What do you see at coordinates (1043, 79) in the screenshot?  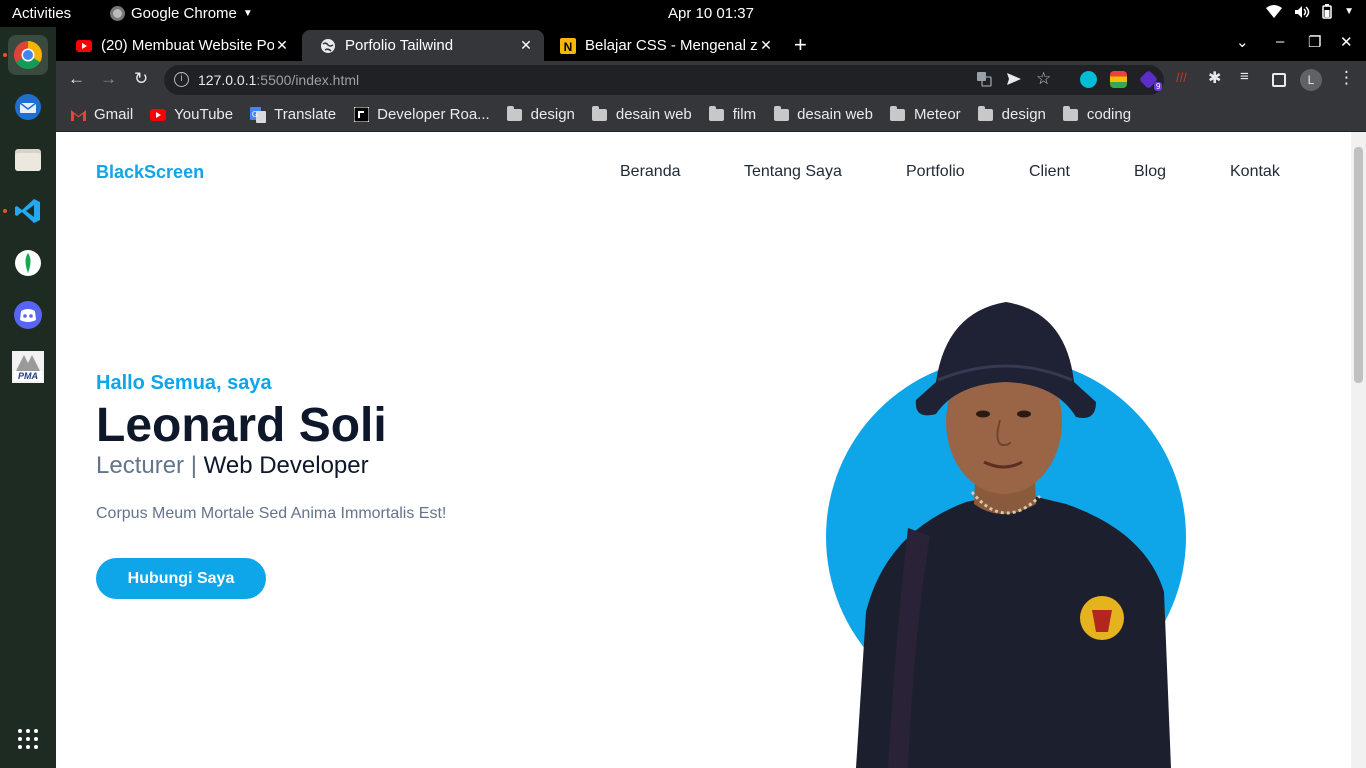 I see `bookmark-star-icon: ☆` at bounding box center [1043, 79].